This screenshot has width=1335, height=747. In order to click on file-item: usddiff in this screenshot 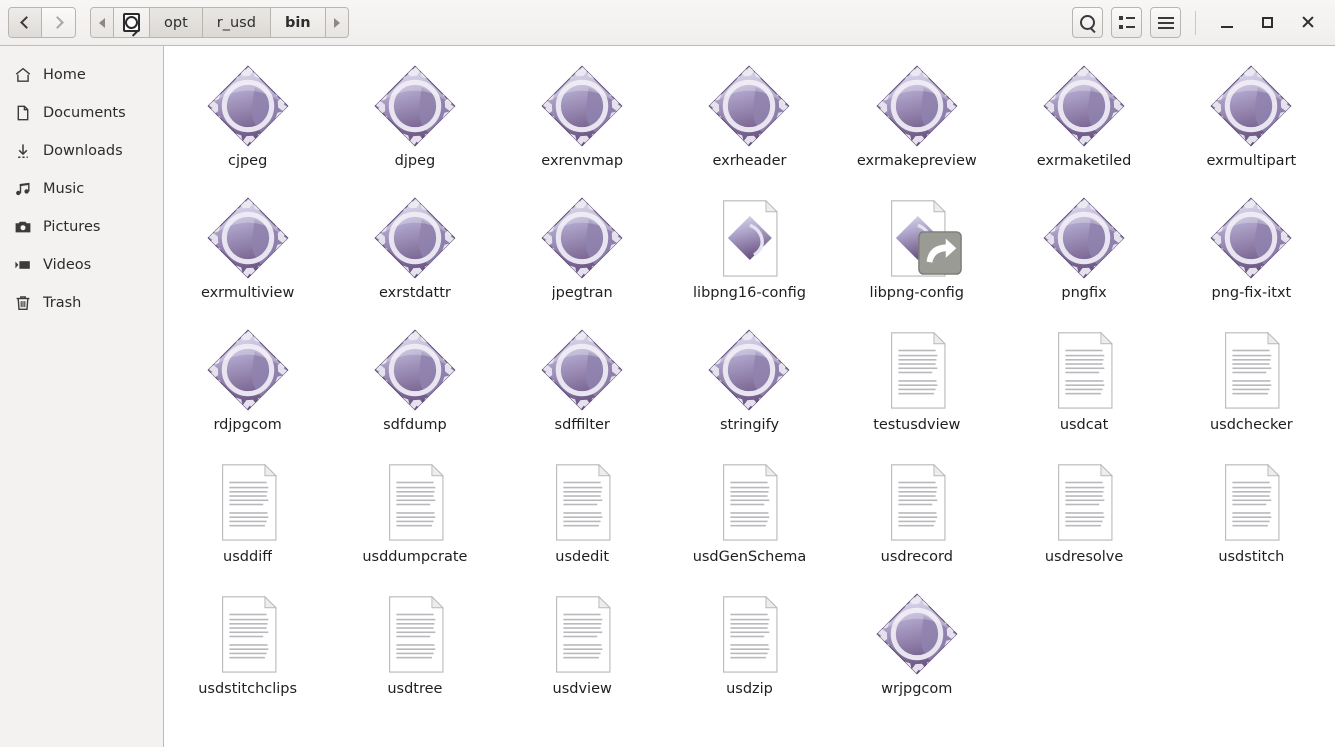, I will do `click(247, 516)`.